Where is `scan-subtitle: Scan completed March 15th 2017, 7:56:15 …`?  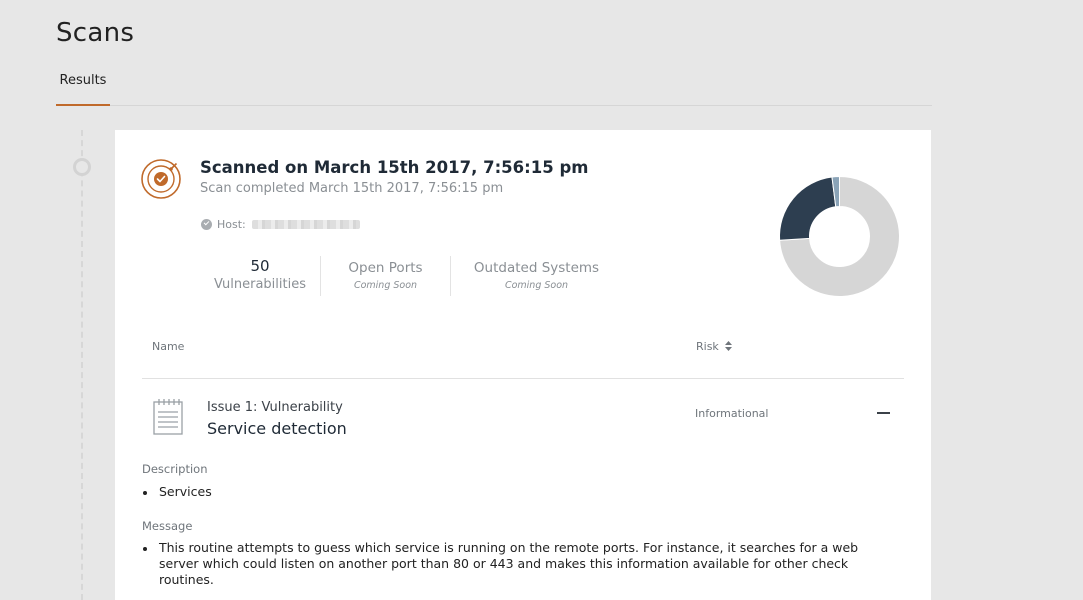
scan-subtitle: Scan completed March 15th 2017, 7:56:15 … is located at coordinates (352, 188).